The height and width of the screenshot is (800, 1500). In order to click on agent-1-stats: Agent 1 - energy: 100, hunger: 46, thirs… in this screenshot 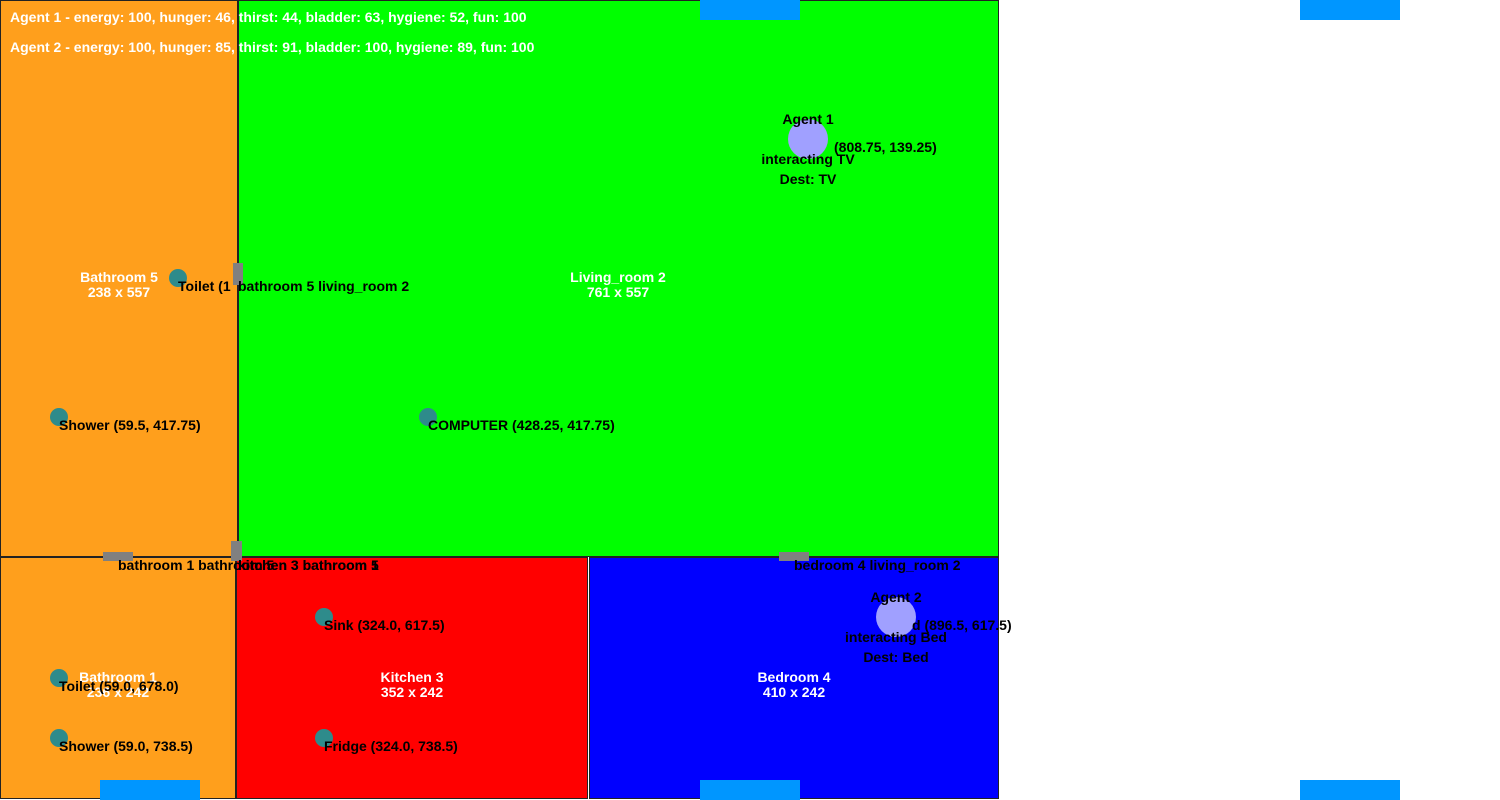, I will do `click(268, 17)`.